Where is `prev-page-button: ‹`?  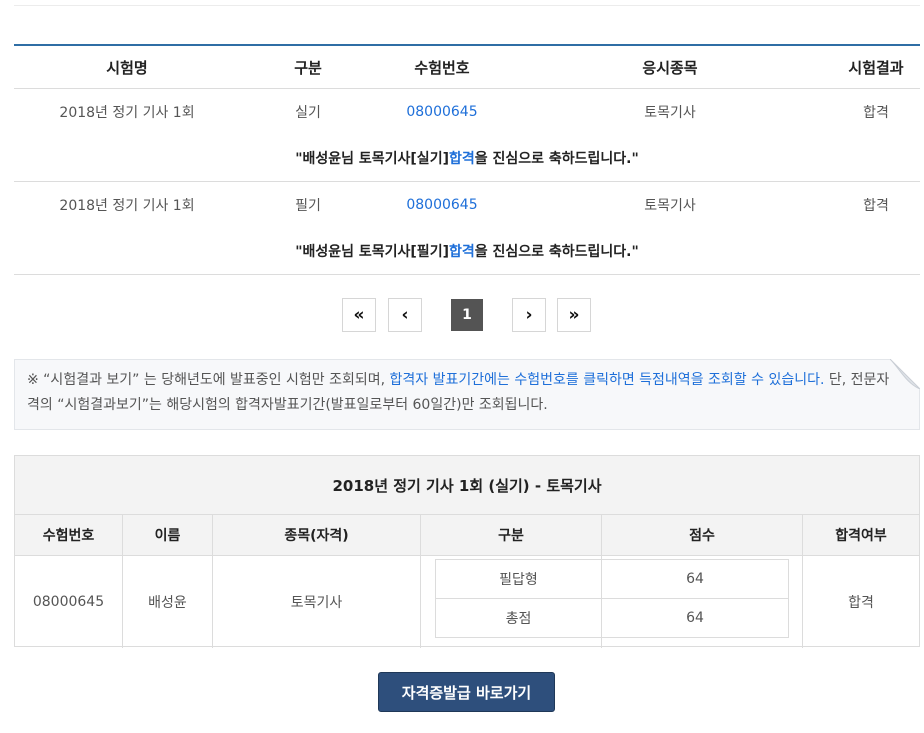 prev-page-button: ‹ is located at coordinates (405, 315).